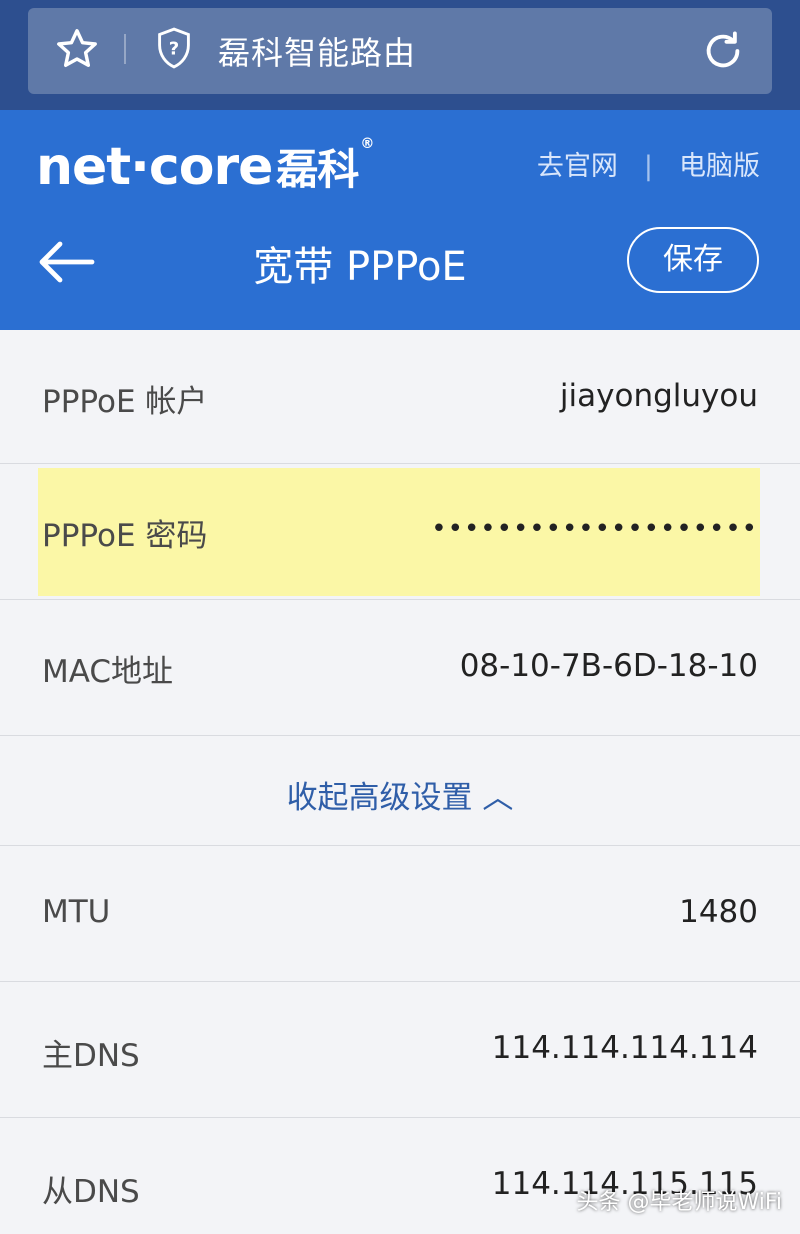 The image size is (800, 1234). What do you see at coordinates (400, 532) in the screenshot?
I see `password-row: PPPoE 密码 ••••••••••••••••••••` at bounding box center [400, 532].